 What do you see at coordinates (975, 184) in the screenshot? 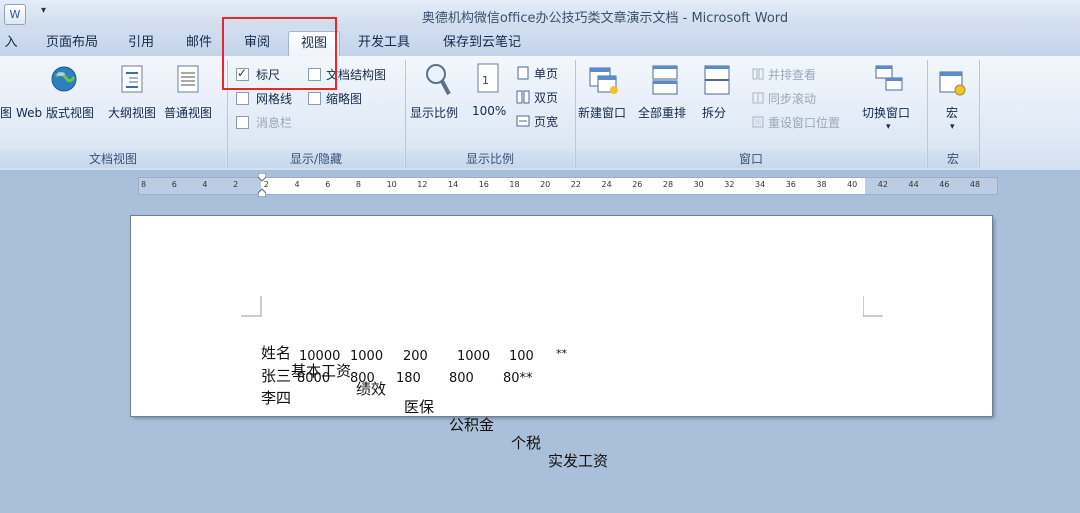
I see `ruler-tick-label: 48` at bounding box center [975, 184].